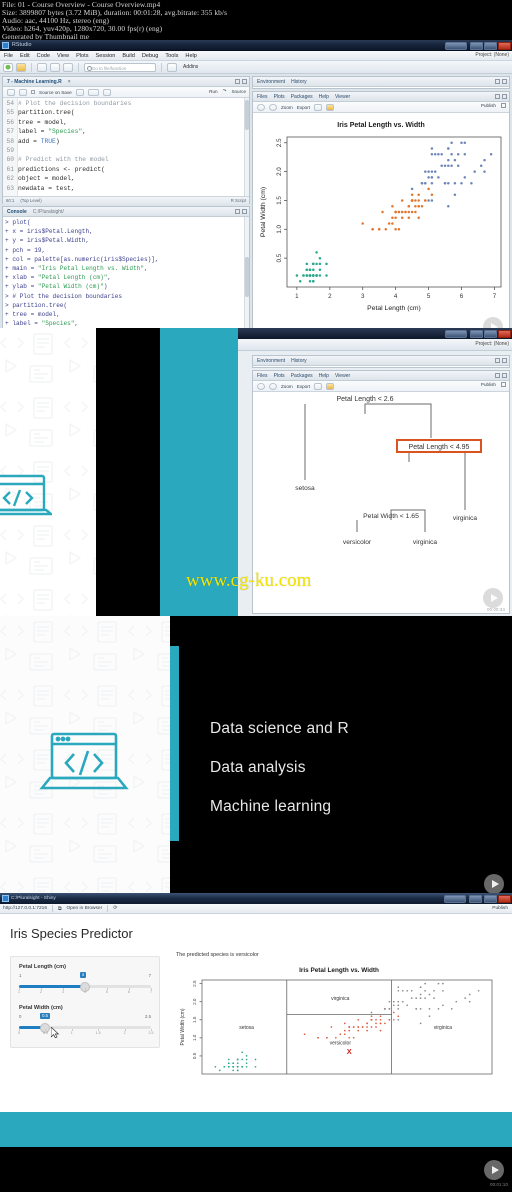 This screenshot has height=1192, width=512. What do you see at coordinates (318, 386) in the screenshot?
I see `frame2-remove-plot-icon` at bounding box center [318, 386].